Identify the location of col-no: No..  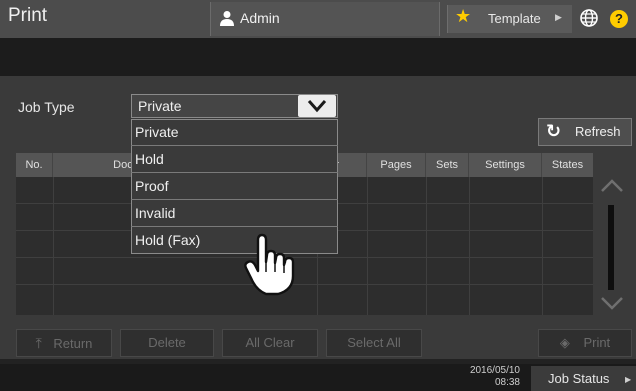
(34, 165).